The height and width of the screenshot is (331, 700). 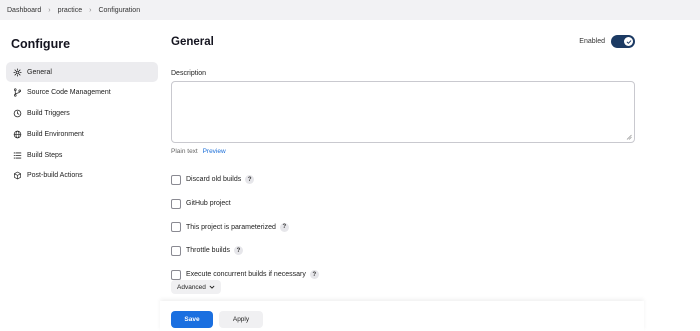 I want to click on save-button: Save, so click(x=192, y=319).